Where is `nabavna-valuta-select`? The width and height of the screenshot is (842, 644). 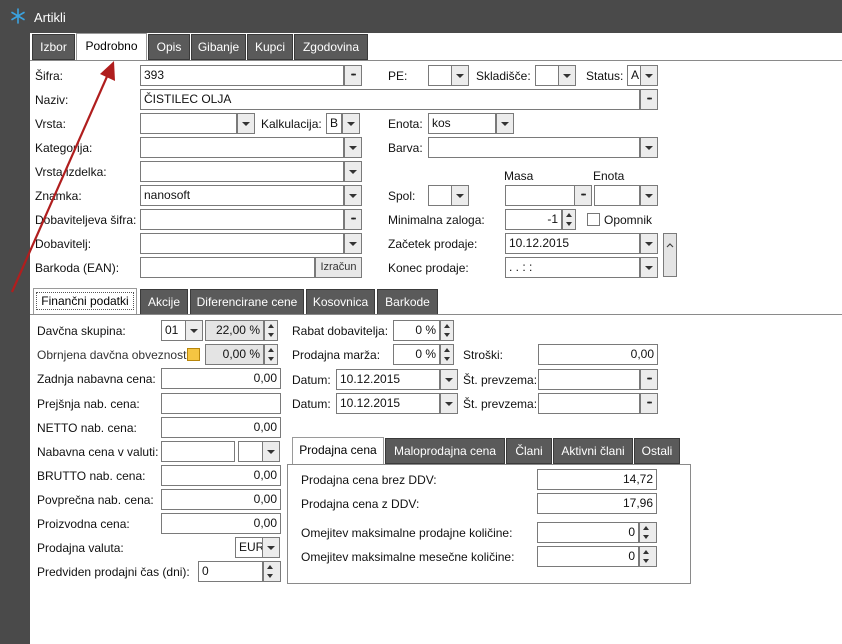
nabavna-valuta-select is located at coordinates (250, 451).